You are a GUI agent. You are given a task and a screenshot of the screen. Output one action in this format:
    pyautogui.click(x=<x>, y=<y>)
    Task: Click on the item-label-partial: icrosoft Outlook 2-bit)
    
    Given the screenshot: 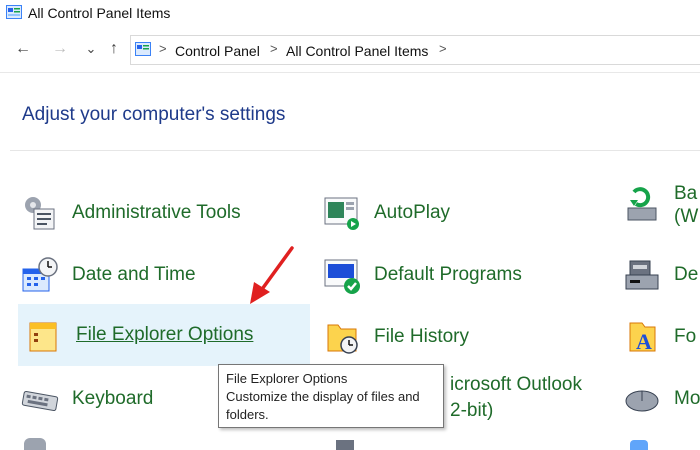 What is the action you would take?
    pyautogui.click(x=516, y=397)
    